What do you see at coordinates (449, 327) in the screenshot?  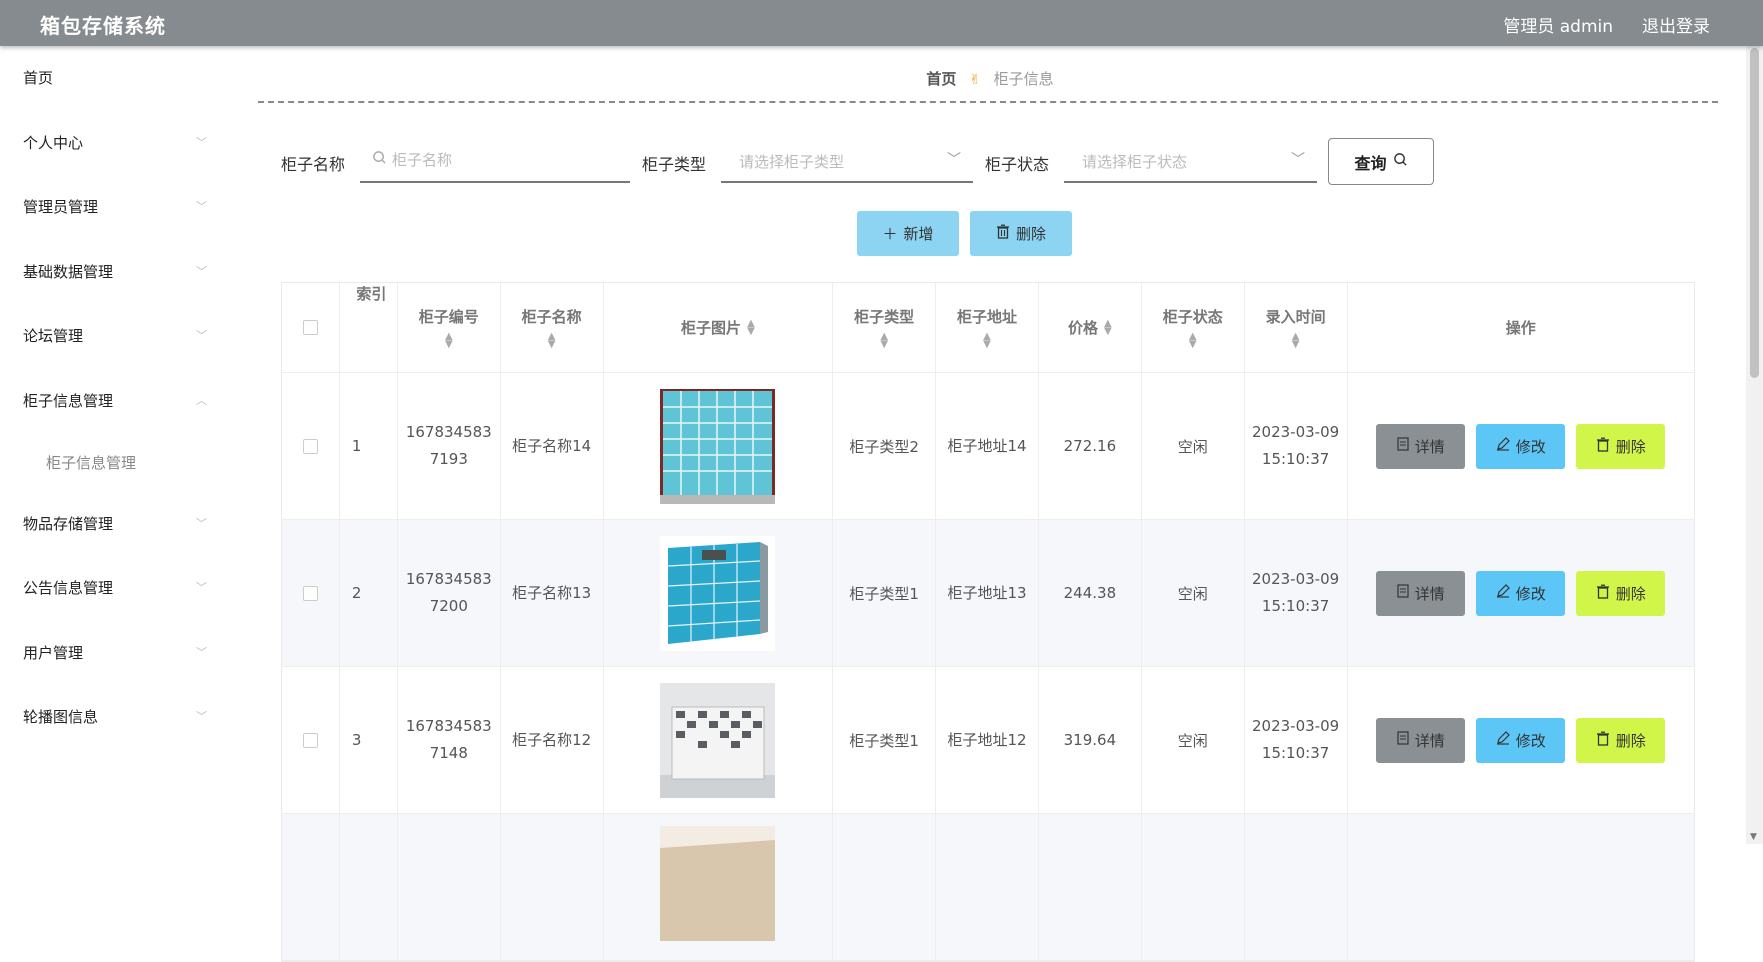 I see `header-locker-no: 柜子编号 ▲ ▼` at bounding box center [449, 327].